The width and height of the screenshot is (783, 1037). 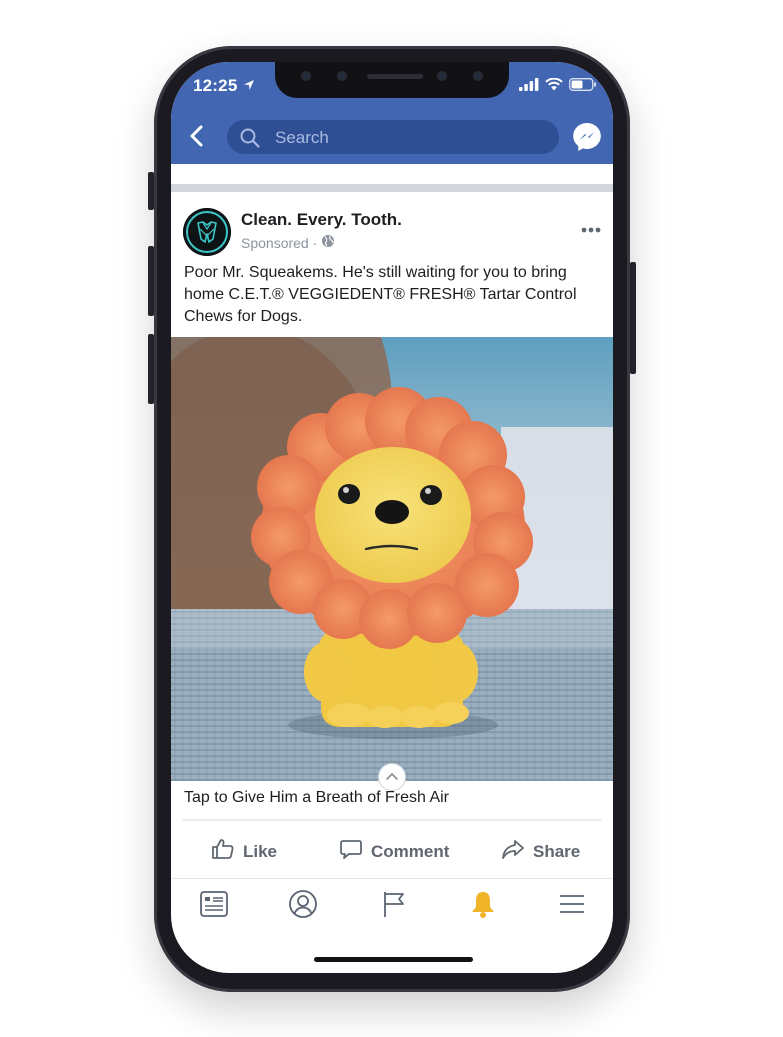 I want to click on comment-button: Comment, so click(x=394, y=851).